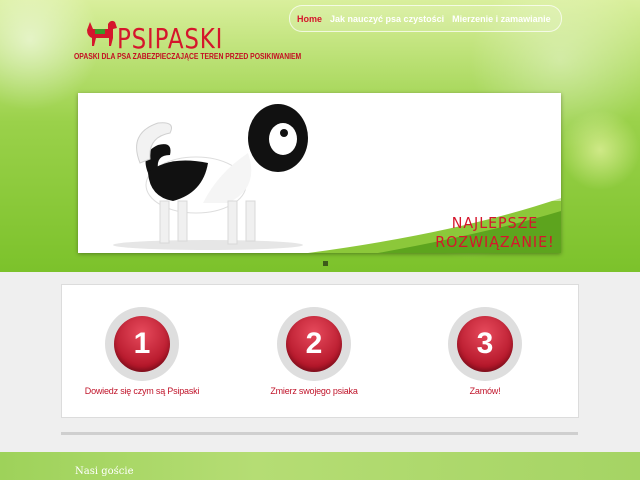  I want to click on dog-logo-icon, so click(102, 33).